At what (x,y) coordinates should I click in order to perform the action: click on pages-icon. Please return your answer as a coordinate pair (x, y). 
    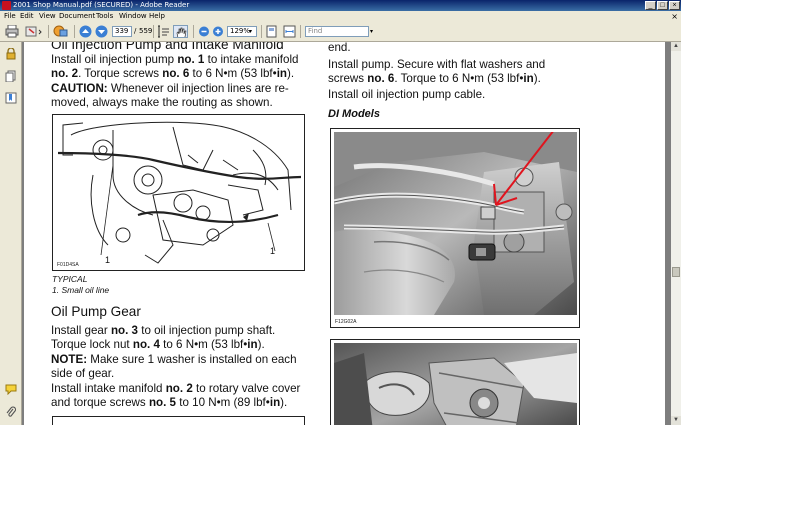
    Looking at the image, I should click on (11, 76).